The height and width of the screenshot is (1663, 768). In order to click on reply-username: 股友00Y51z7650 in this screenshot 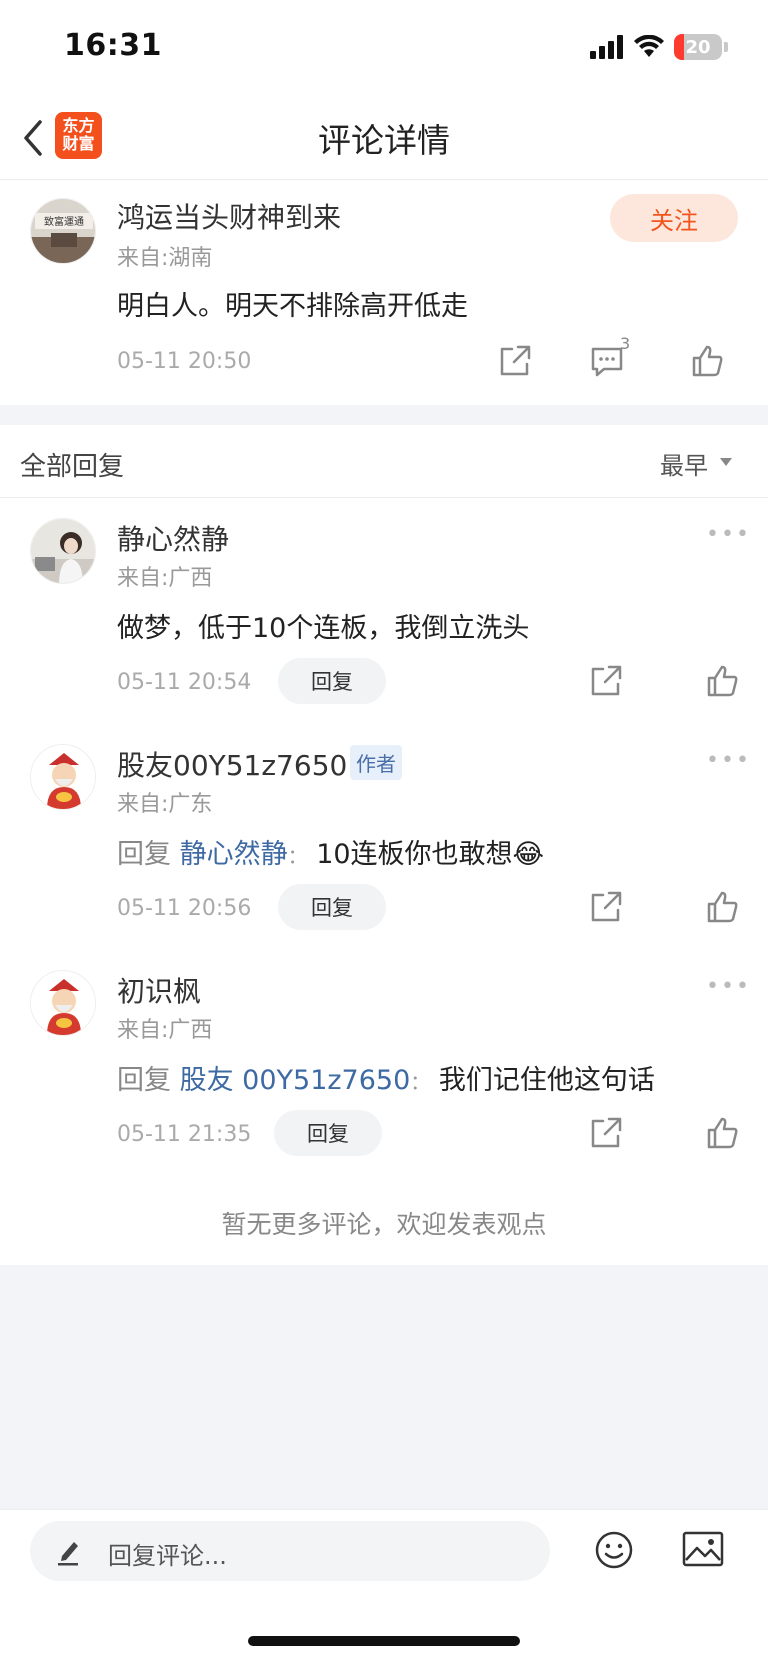, I will do `click(232, 764)`.